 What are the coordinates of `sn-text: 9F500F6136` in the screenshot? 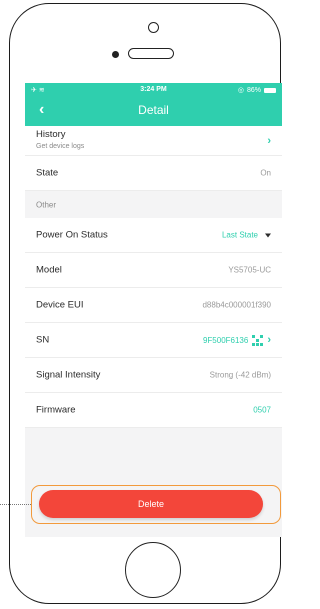 It's located at (225, 340).